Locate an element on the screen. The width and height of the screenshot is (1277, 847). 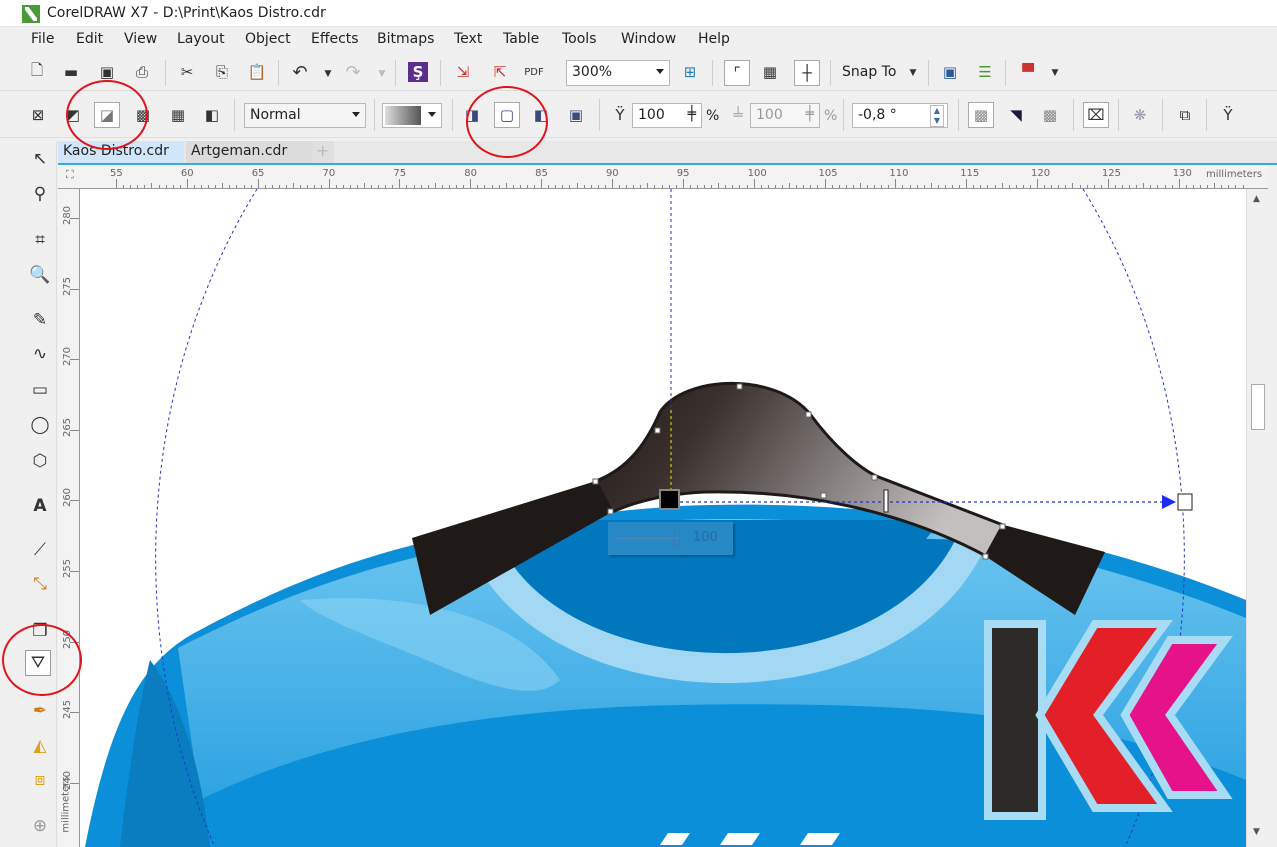
free-scale-skew-icon: ▩ is located at coordinates (981, 115).